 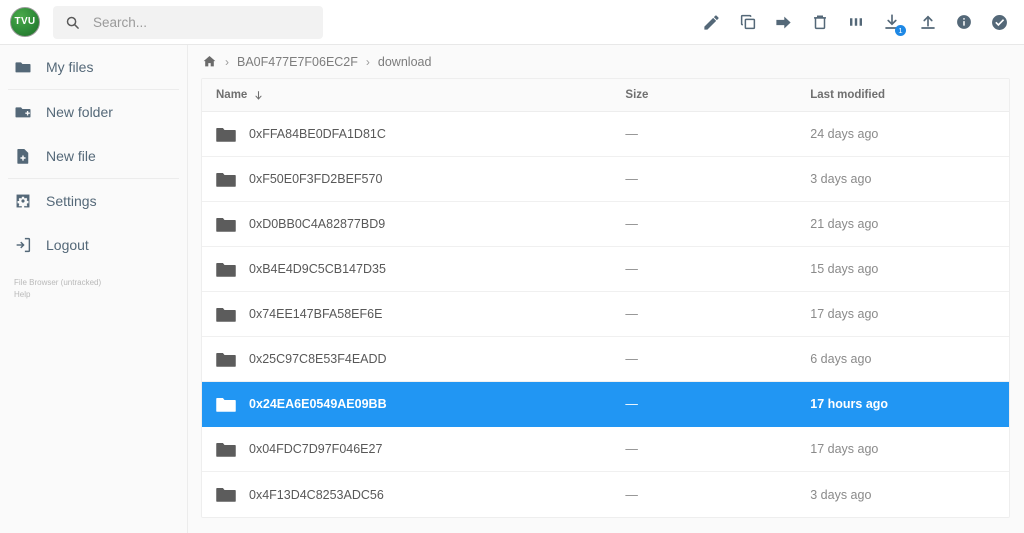 What do you see at coordinates (841, 359) in the screenshot?
I see `file-modified-cell: 6 days ago` at bounding box center [841, 359].